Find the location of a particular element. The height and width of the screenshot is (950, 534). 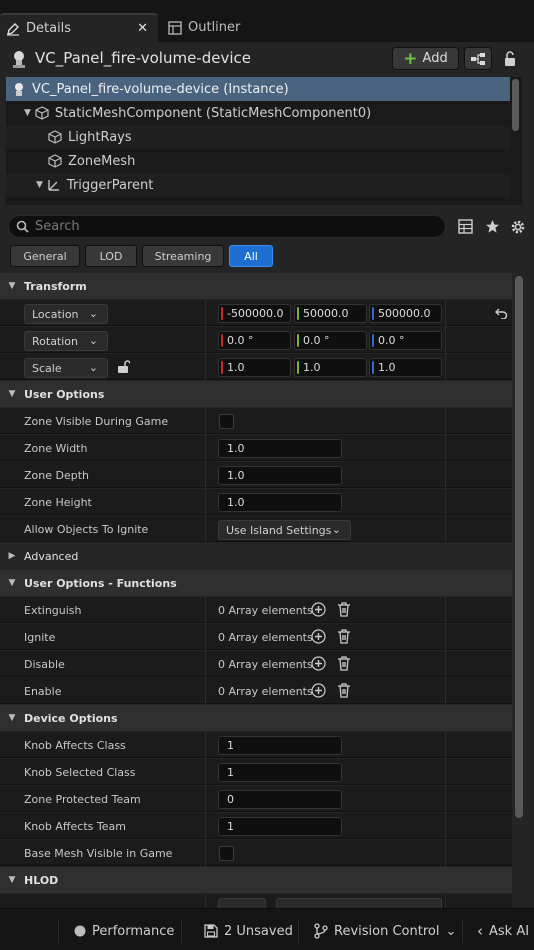

filter-tab-general: General is located at coordinates (45, 256).